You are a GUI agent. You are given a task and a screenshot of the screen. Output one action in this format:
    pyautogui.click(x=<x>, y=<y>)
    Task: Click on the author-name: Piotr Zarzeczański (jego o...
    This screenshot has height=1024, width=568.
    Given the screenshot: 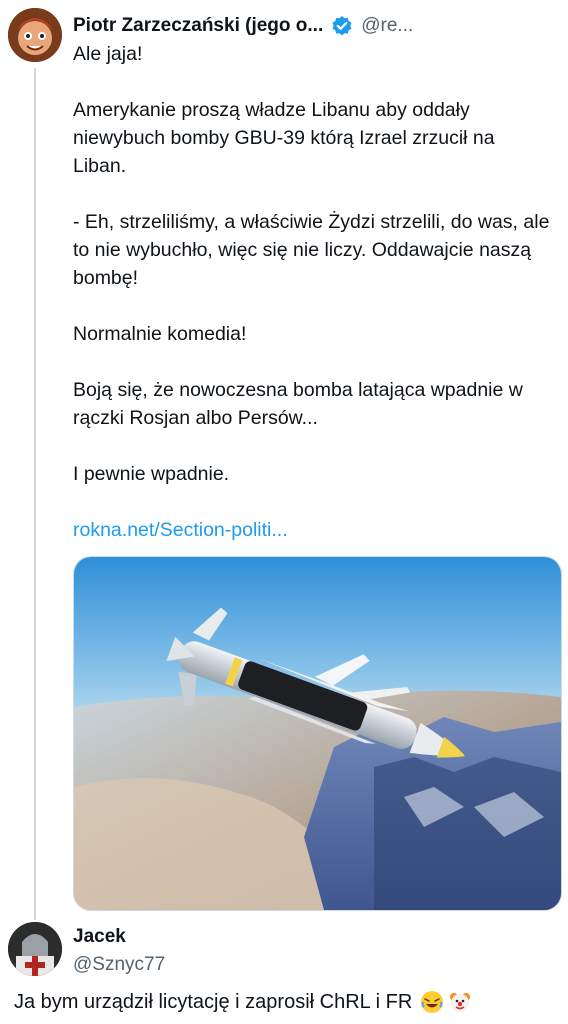 What is the action you would take?
    pyautogui.click(x=198, y=26)
    